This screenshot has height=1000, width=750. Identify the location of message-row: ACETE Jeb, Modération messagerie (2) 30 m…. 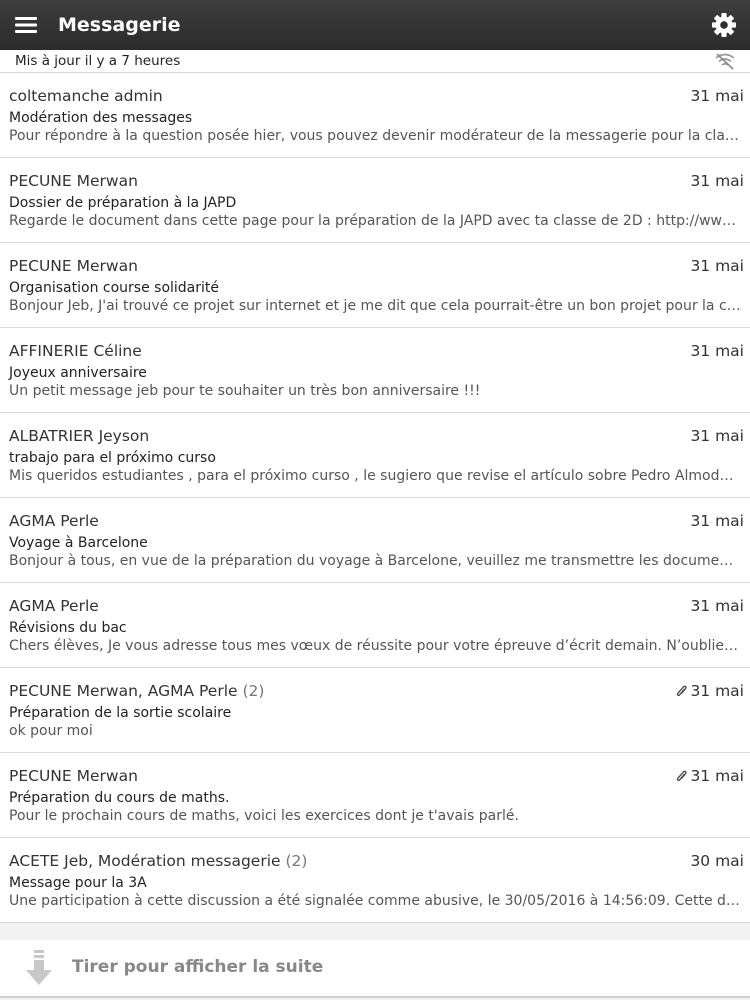
(375, 880).